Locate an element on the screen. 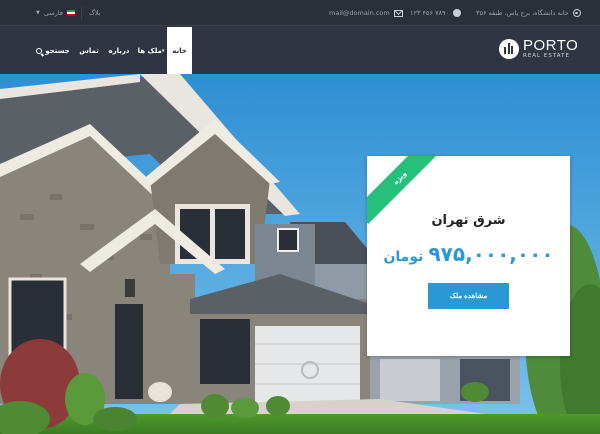  flag-icon is located at coordinates (70, 13).